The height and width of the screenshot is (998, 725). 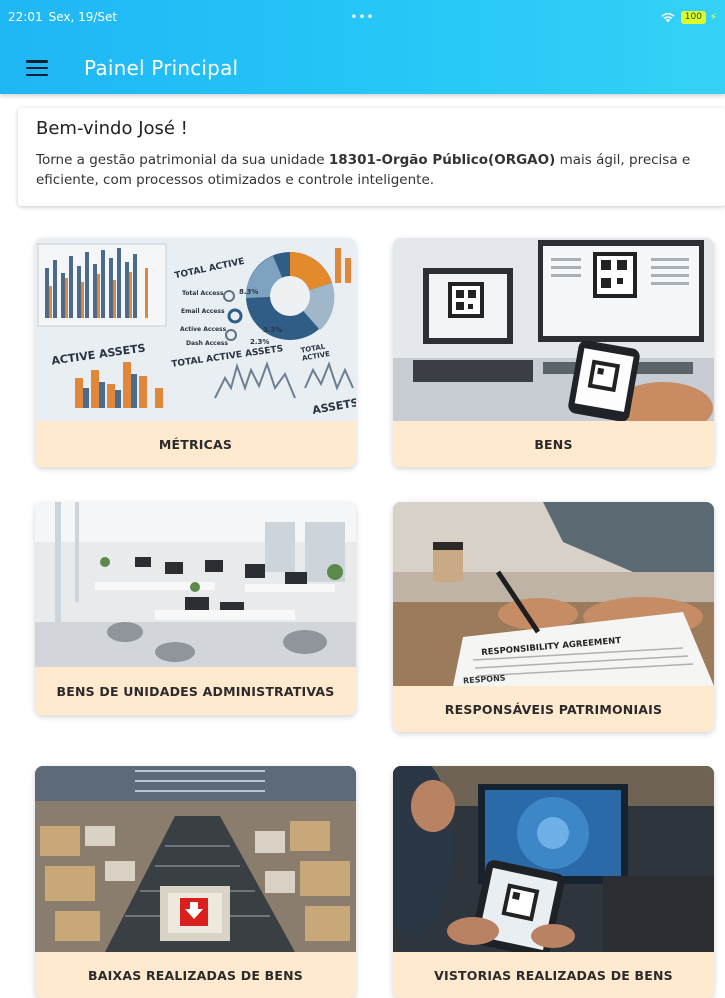 I want to click on unit-name: 18301-Orgão Público(ORGAO), so click(x=442, y=160).